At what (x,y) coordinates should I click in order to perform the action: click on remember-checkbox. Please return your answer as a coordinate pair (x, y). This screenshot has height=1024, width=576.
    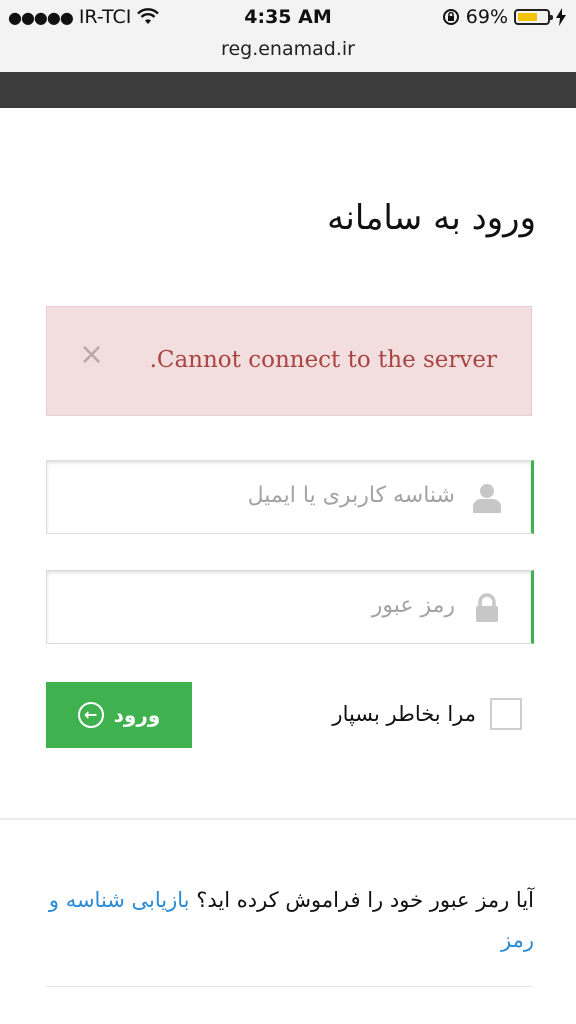
    Looking at the image, I should click on (506, 714).